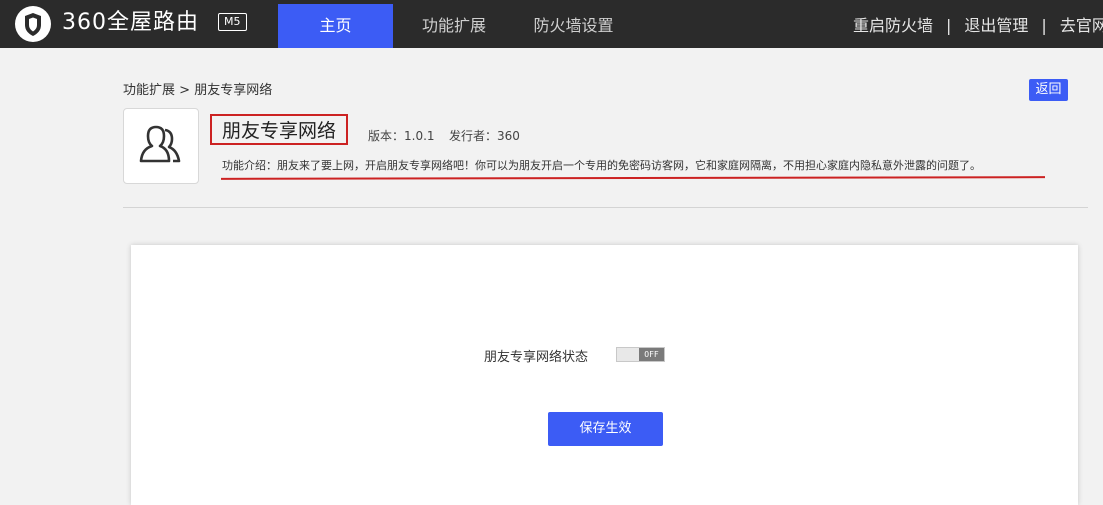  I want to click on save-button: 保存生效, so click(605, 429).